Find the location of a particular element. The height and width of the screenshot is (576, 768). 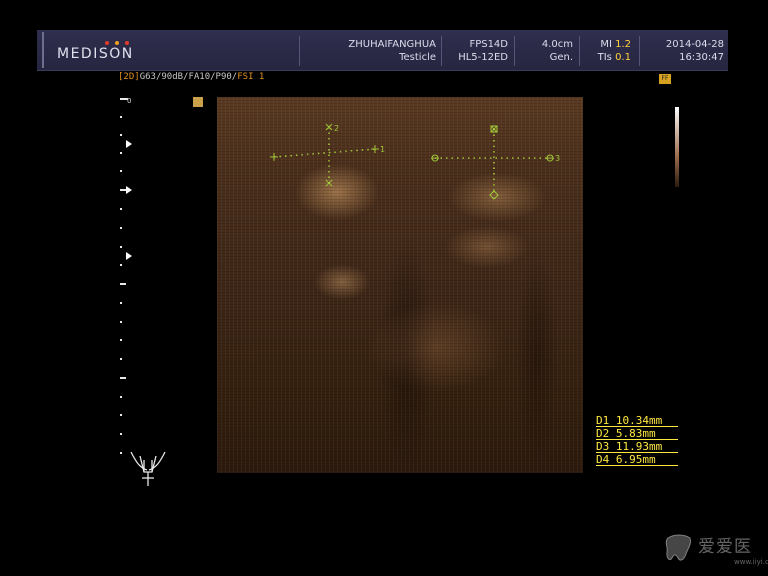

application-name: Testicle is located at coordinates (417, 57).